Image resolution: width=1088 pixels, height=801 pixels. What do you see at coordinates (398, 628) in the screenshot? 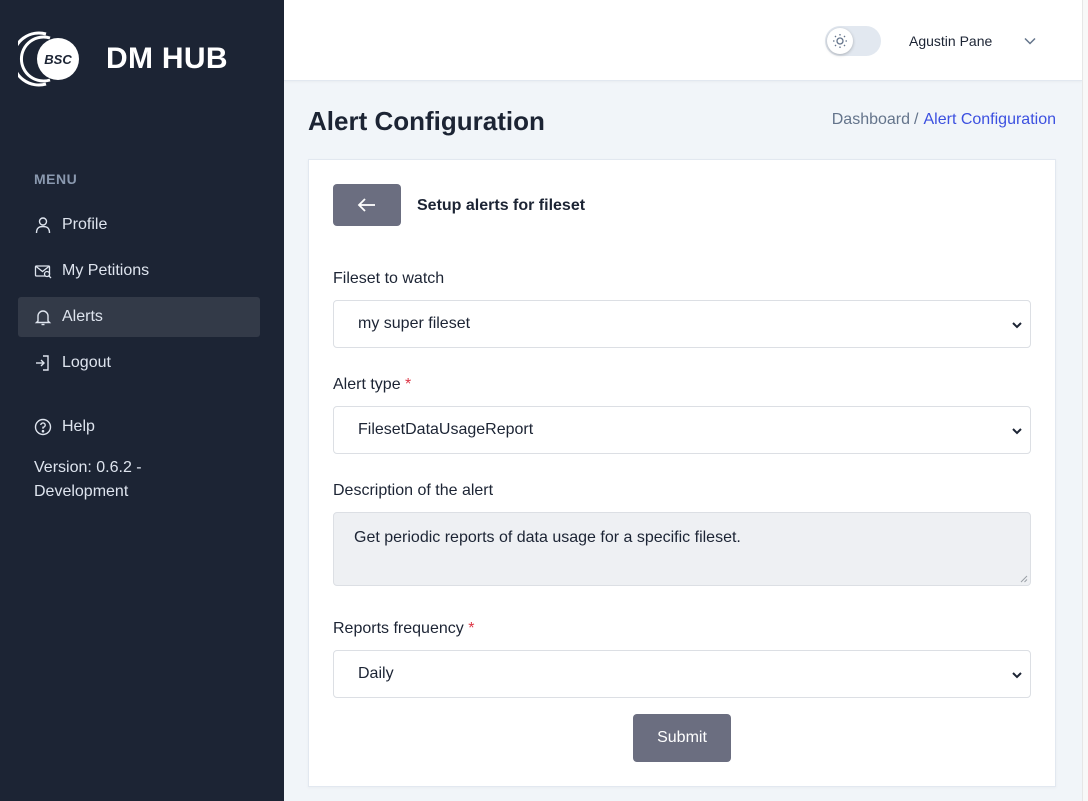
I see `frequency-label-text: Reports frequency` at bounding box center [398, 628].